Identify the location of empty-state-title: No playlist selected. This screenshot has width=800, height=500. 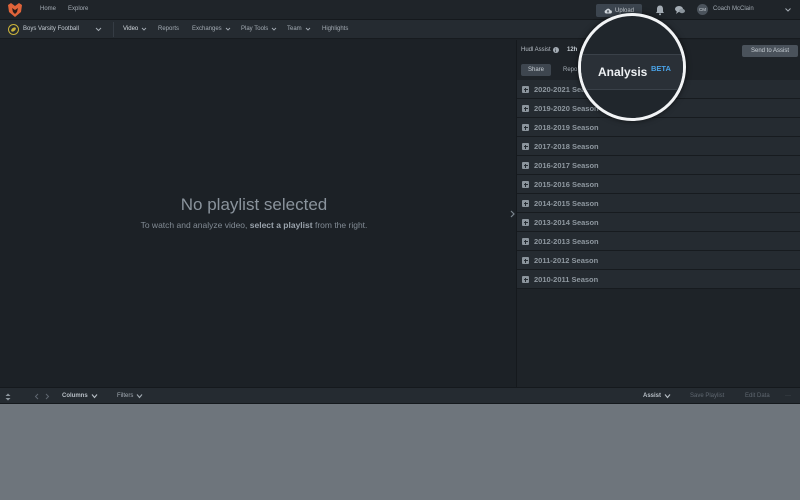
(254, 204).